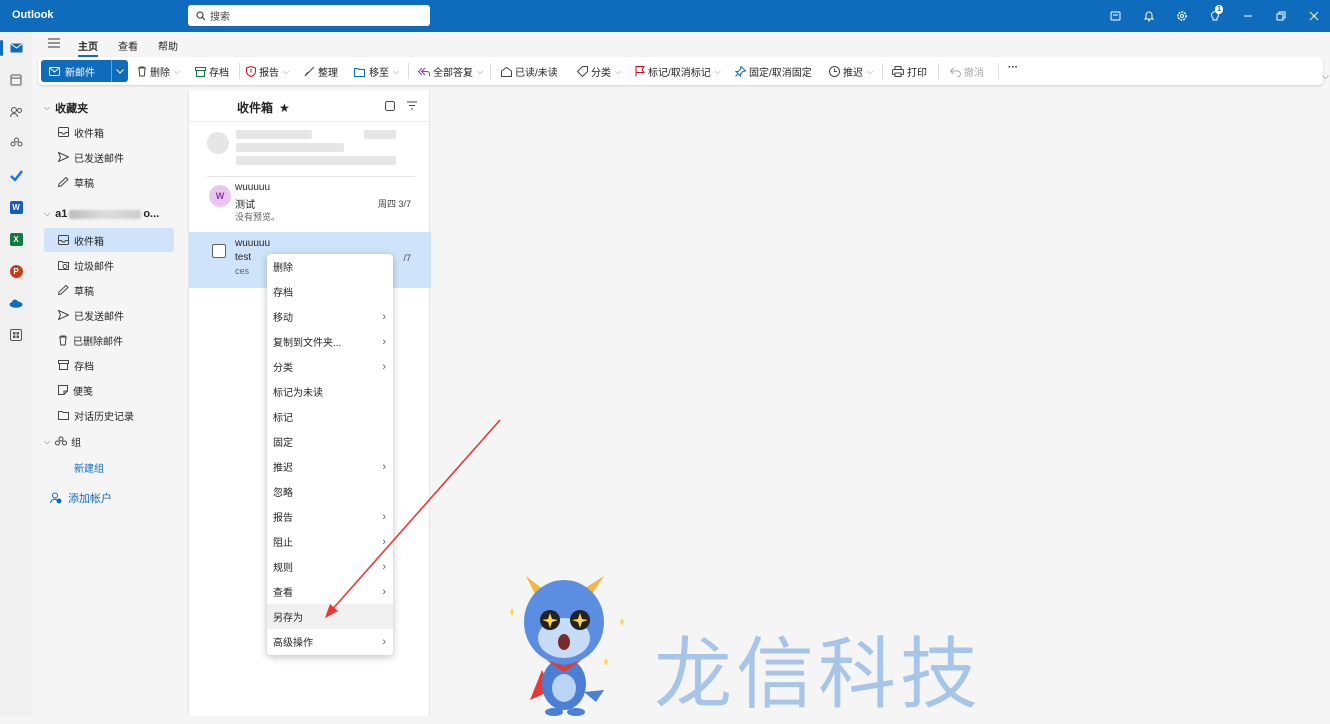 The width and height of the screenshot is (1330, 724). What do you see at coordinates (283, 493) in the screenshot?
I see `menu-item-label: 忽略` at bounding box center [283, 493].